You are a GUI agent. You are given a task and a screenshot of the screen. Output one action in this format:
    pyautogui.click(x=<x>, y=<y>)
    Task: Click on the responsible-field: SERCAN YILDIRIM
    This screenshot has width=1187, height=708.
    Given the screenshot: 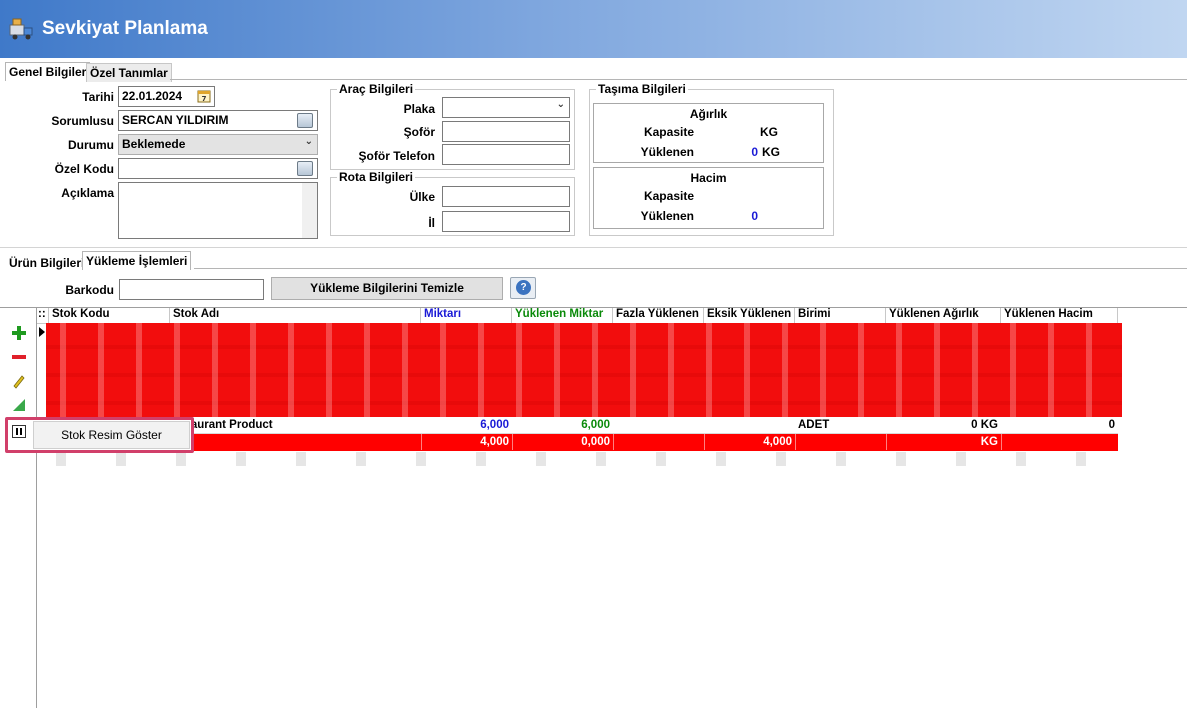 What is the action you would take?
    pyautogui.click(x=218, y=120)
    